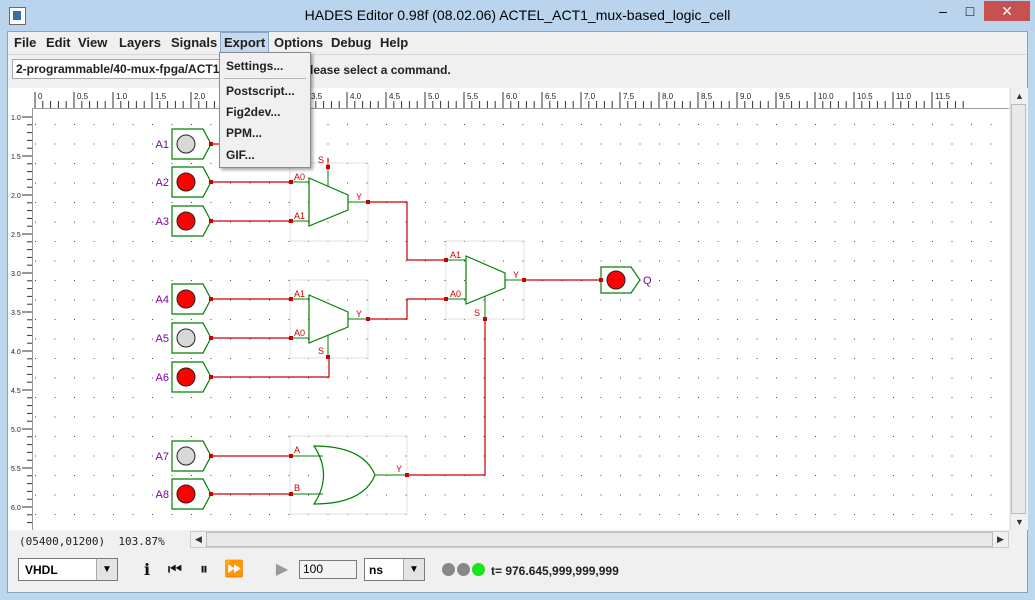 The height and width of the screenshot is (600, 1035). What do you see at coordinates (184, 377) in the screenshot?
I see `input-switch-a6: A6` at bounding box center [184, 377].